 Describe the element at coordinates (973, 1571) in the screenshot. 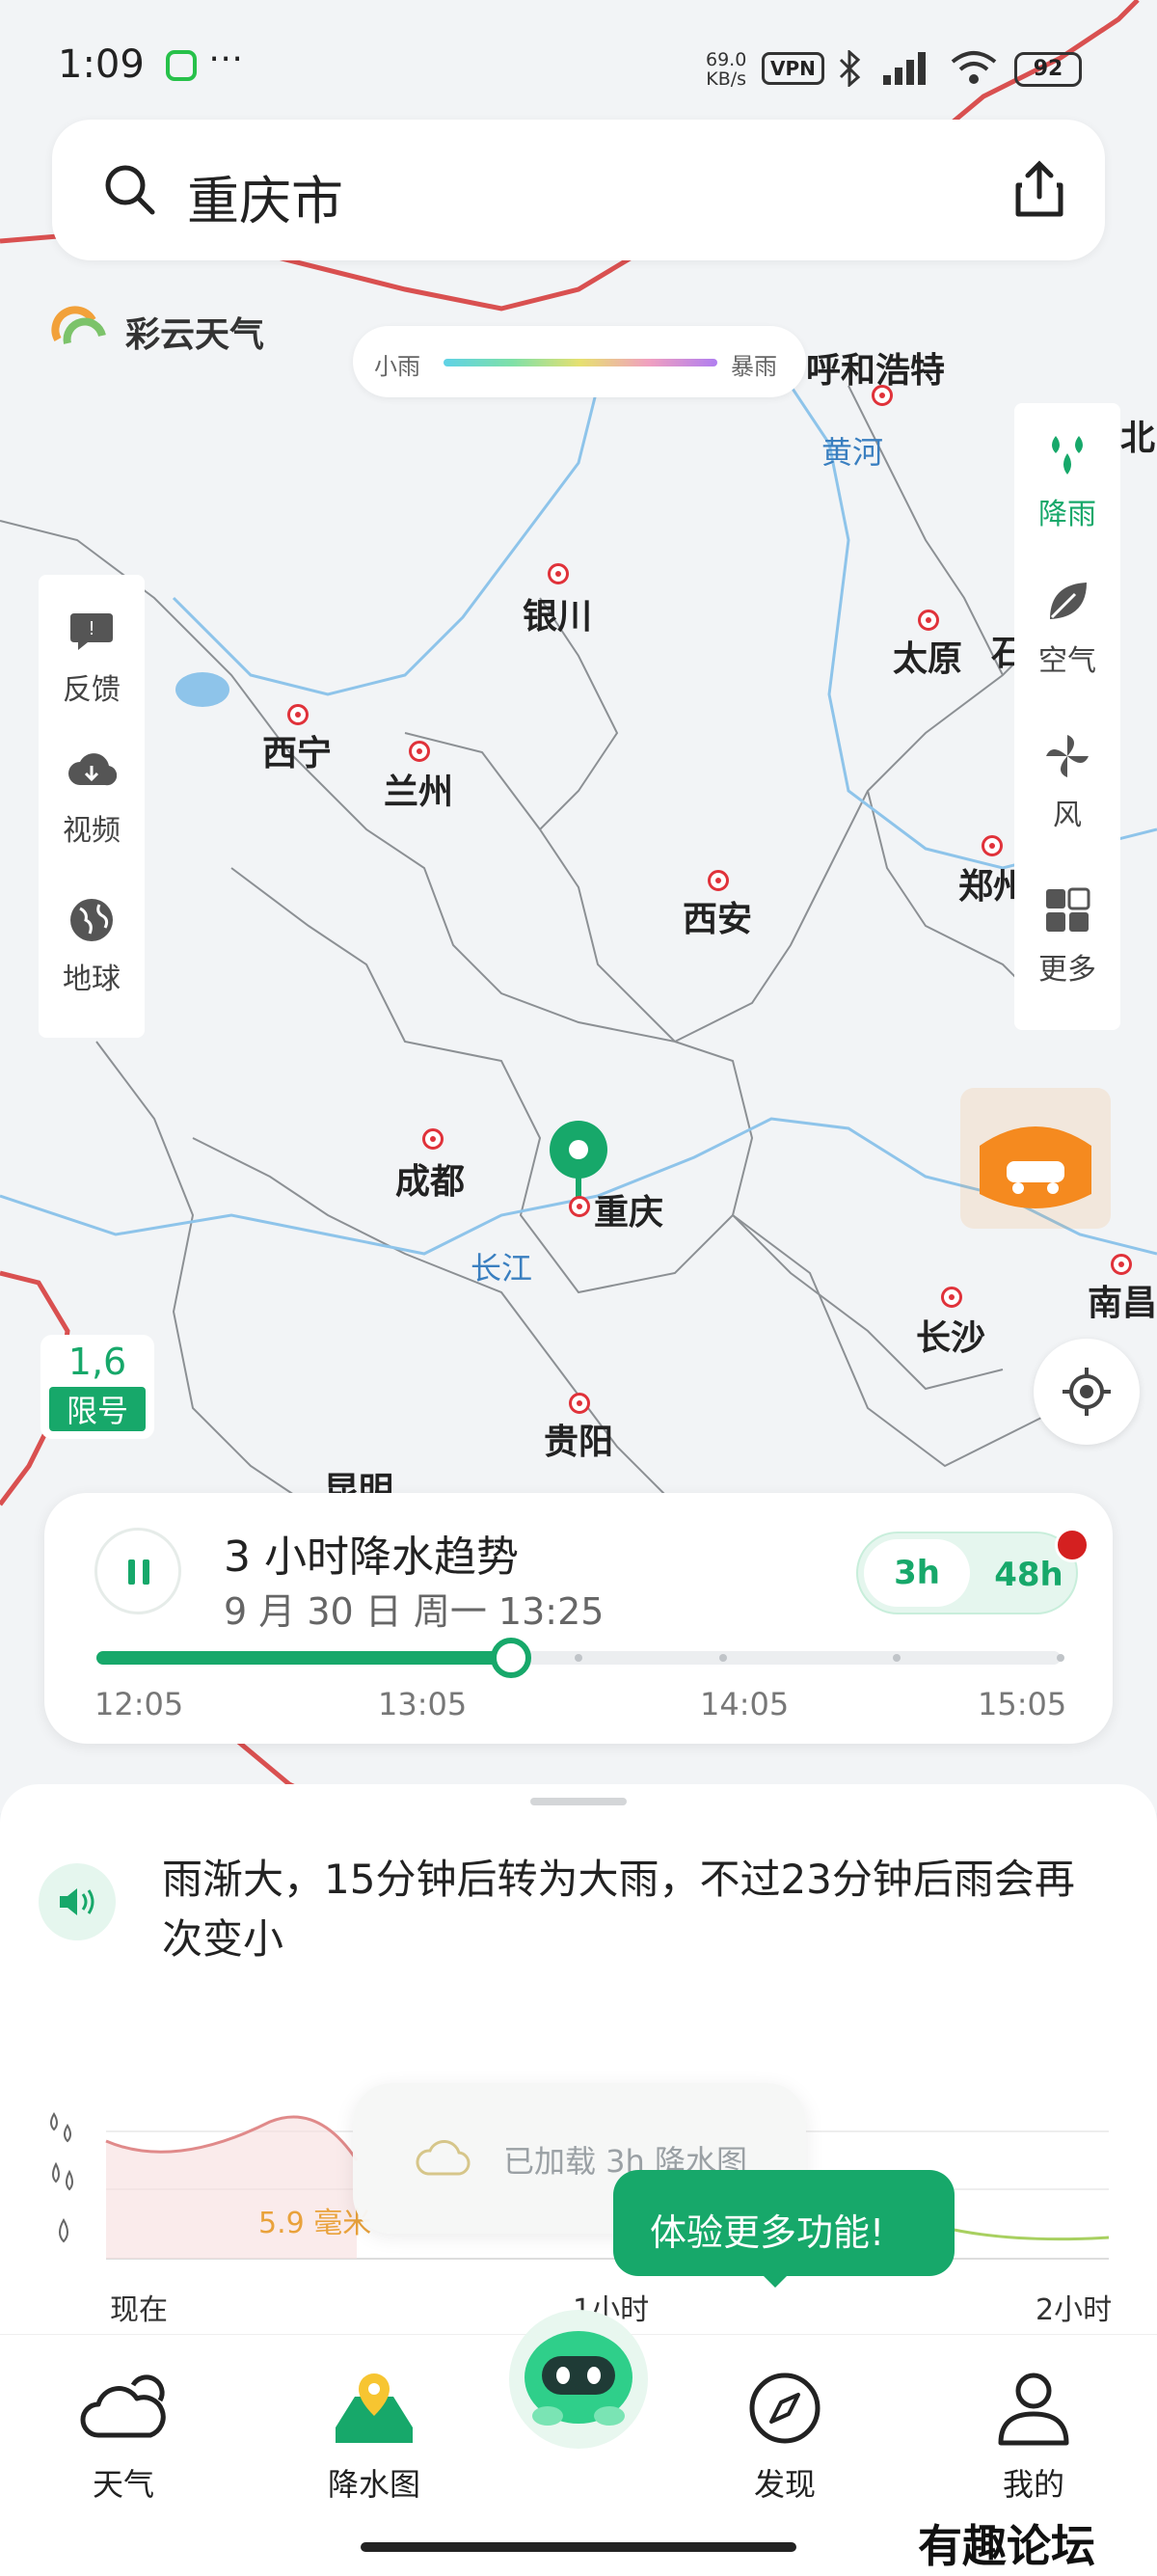

I see `range-toggle: 3h 48h` at that location.